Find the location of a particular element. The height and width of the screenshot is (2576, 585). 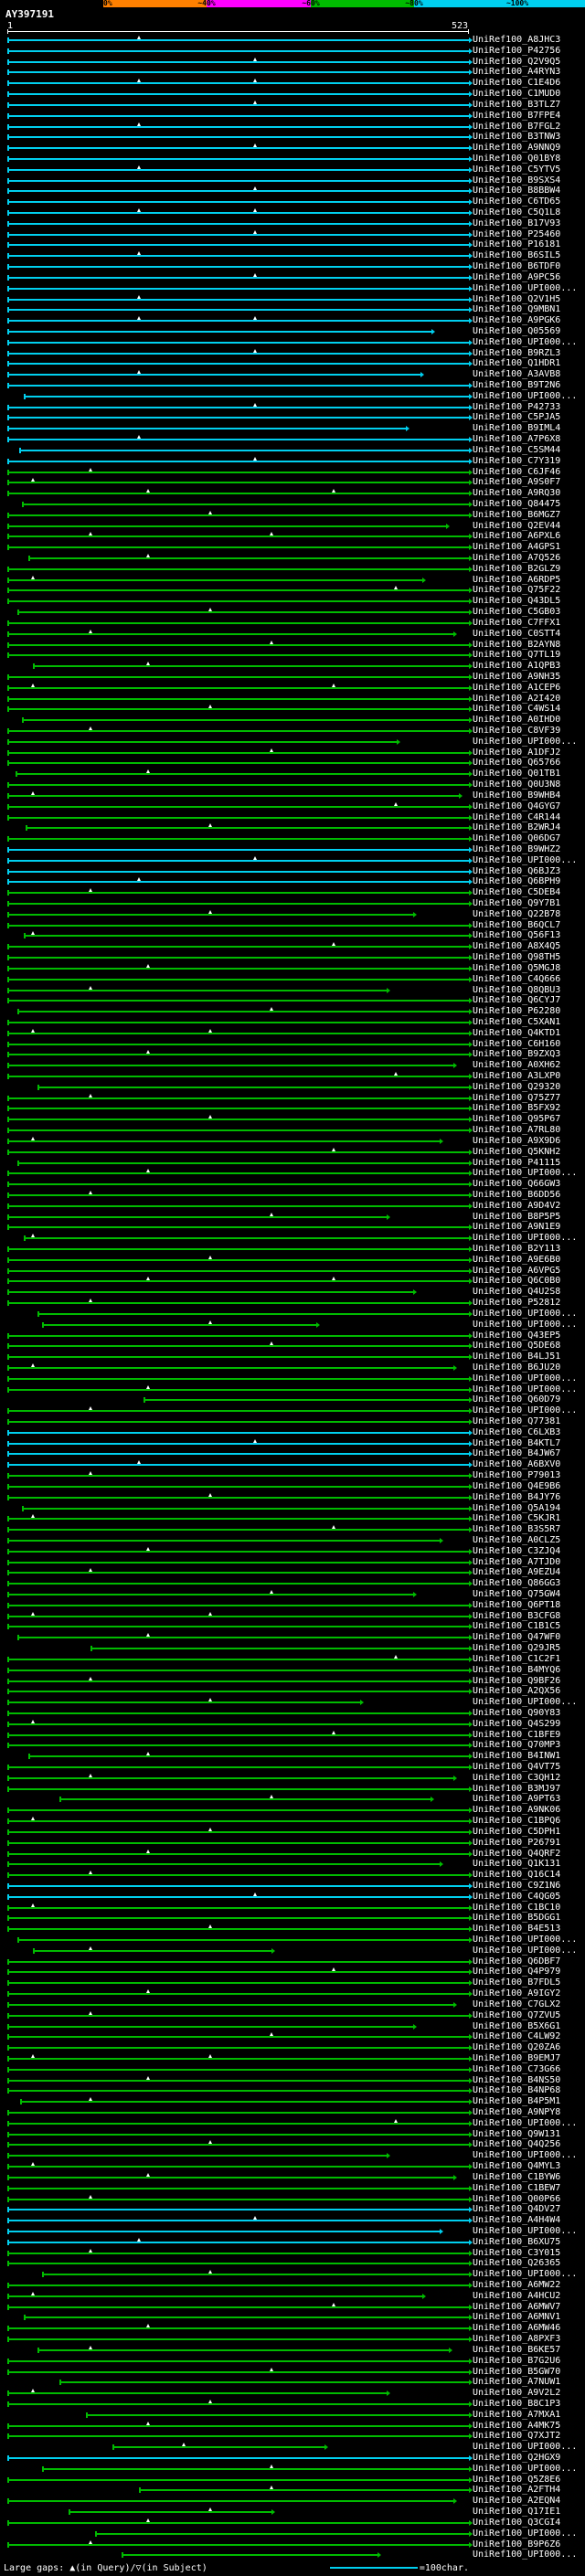

hit-label: UniRef100_C1E4D6 is located at coordinates (516, 83).